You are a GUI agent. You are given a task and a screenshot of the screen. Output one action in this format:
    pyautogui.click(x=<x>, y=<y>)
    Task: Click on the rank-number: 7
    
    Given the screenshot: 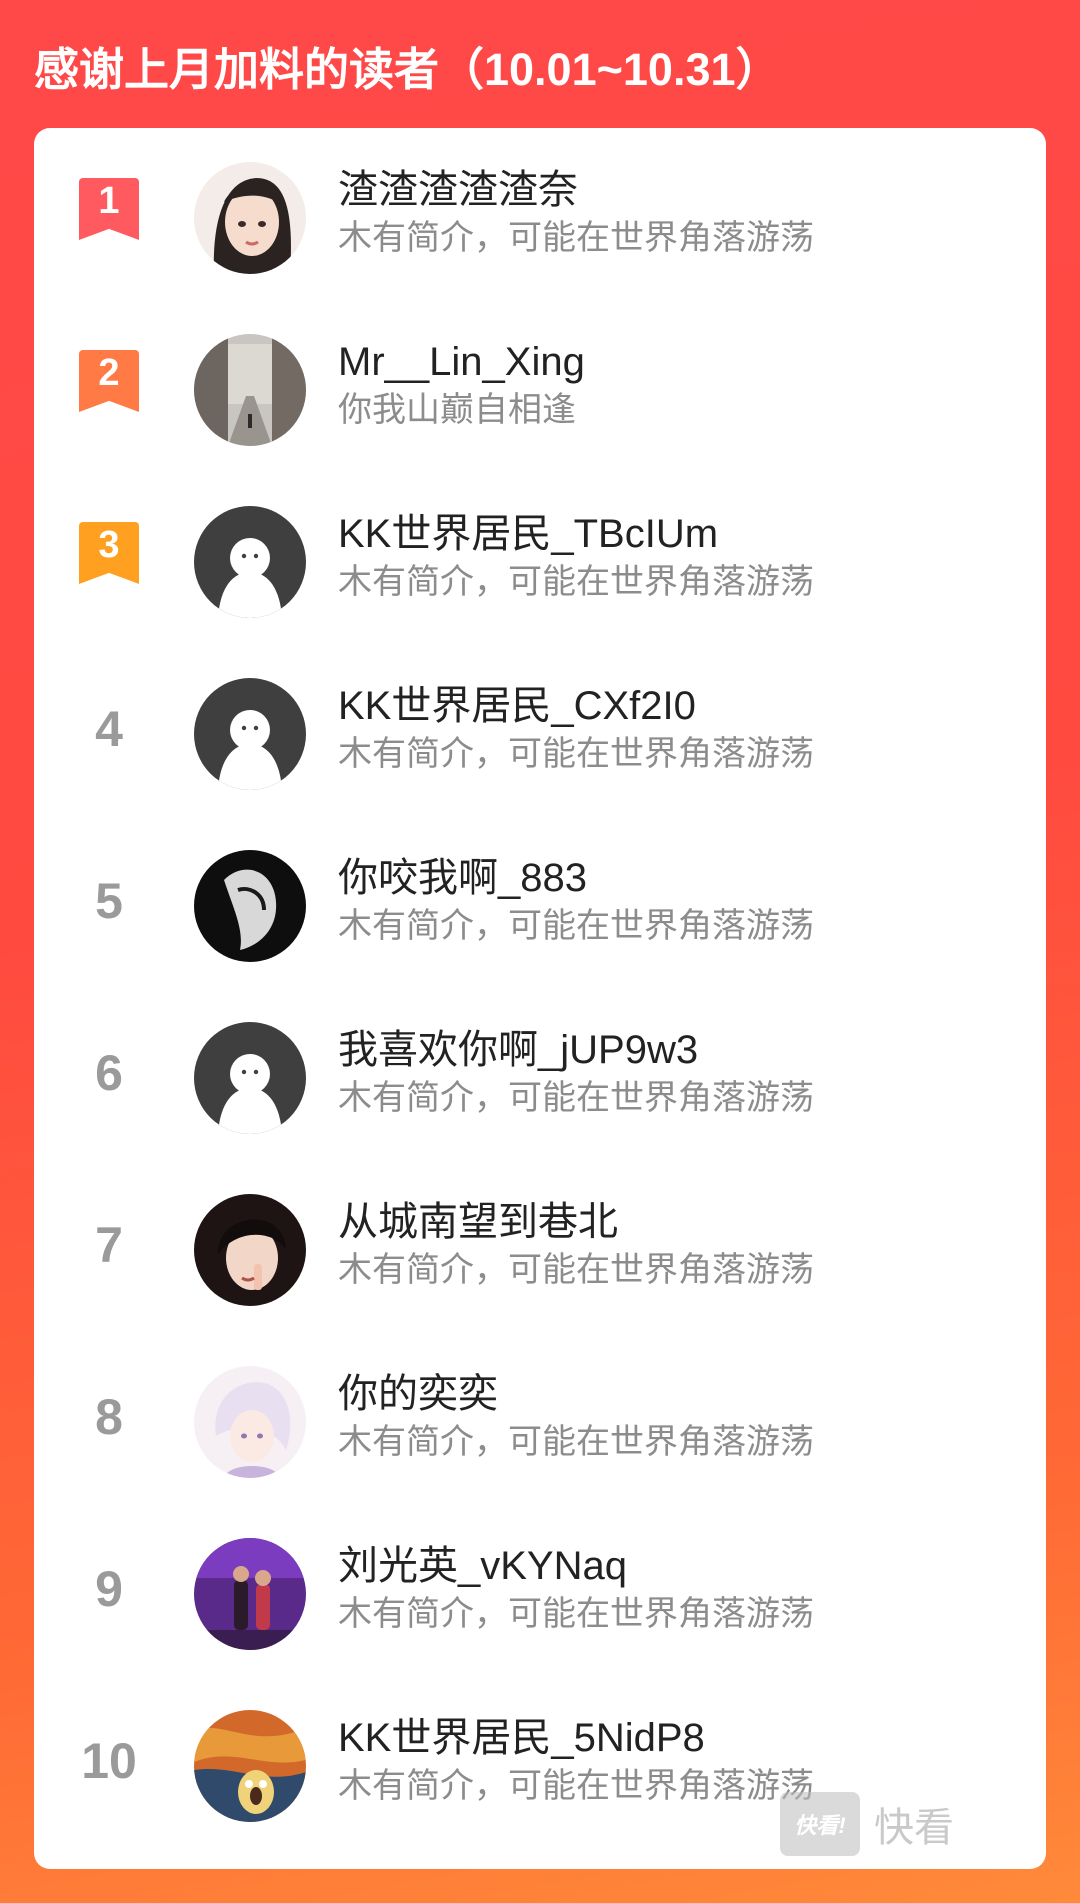 What is the action you would take?
    pyautogui.click(x=109, y=1245)
    